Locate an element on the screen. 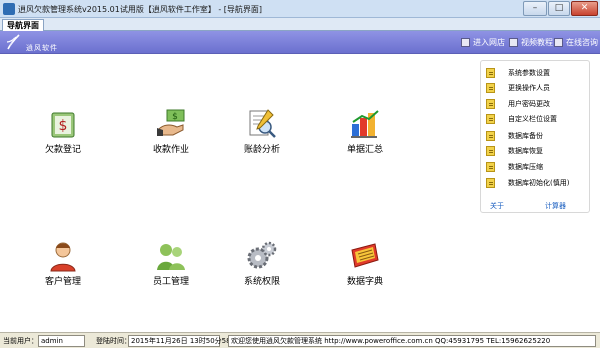 This screenshot has width=600, height=348. menu-item-label: 系统参数设置 is located at coordinates (529, 73).